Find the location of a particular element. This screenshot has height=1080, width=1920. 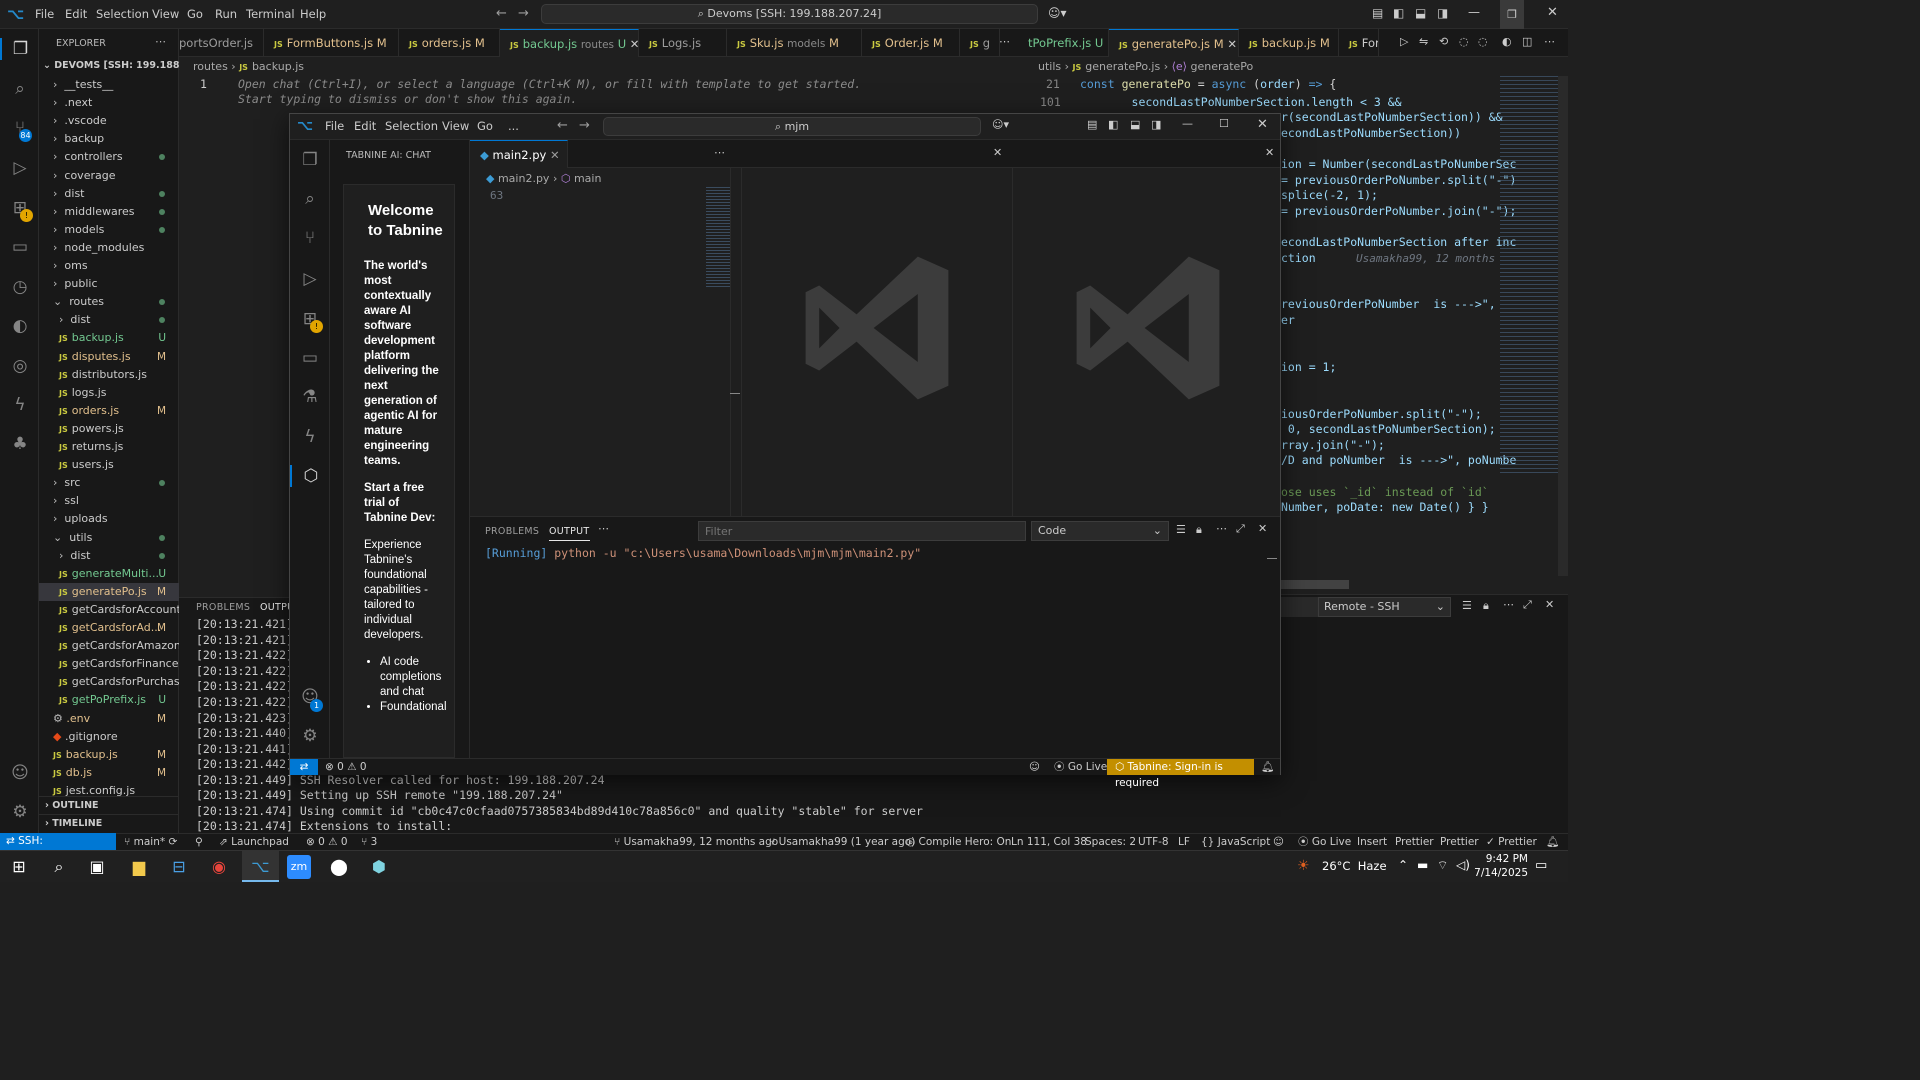

close-editor-icon: ✕ is located at coordinates (1269, 152).